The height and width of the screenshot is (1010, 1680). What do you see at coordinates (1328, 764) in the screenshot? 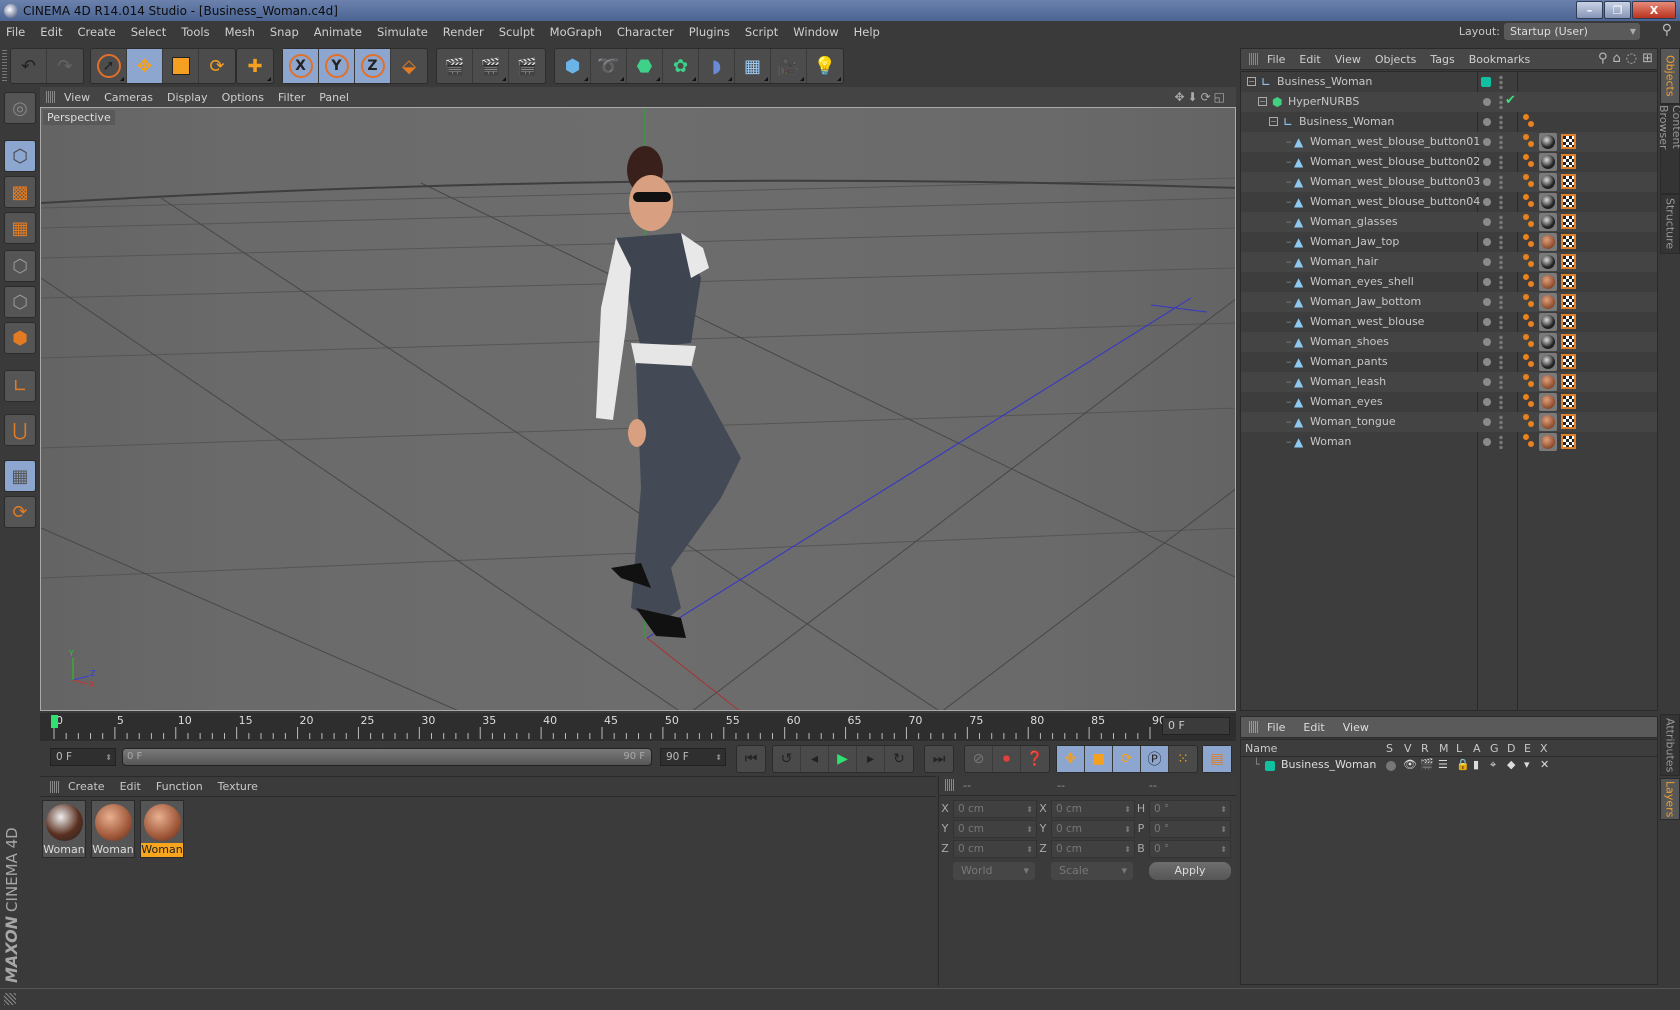
I see `layer-name: Business_Woman` at bounding box center [1328, 764].